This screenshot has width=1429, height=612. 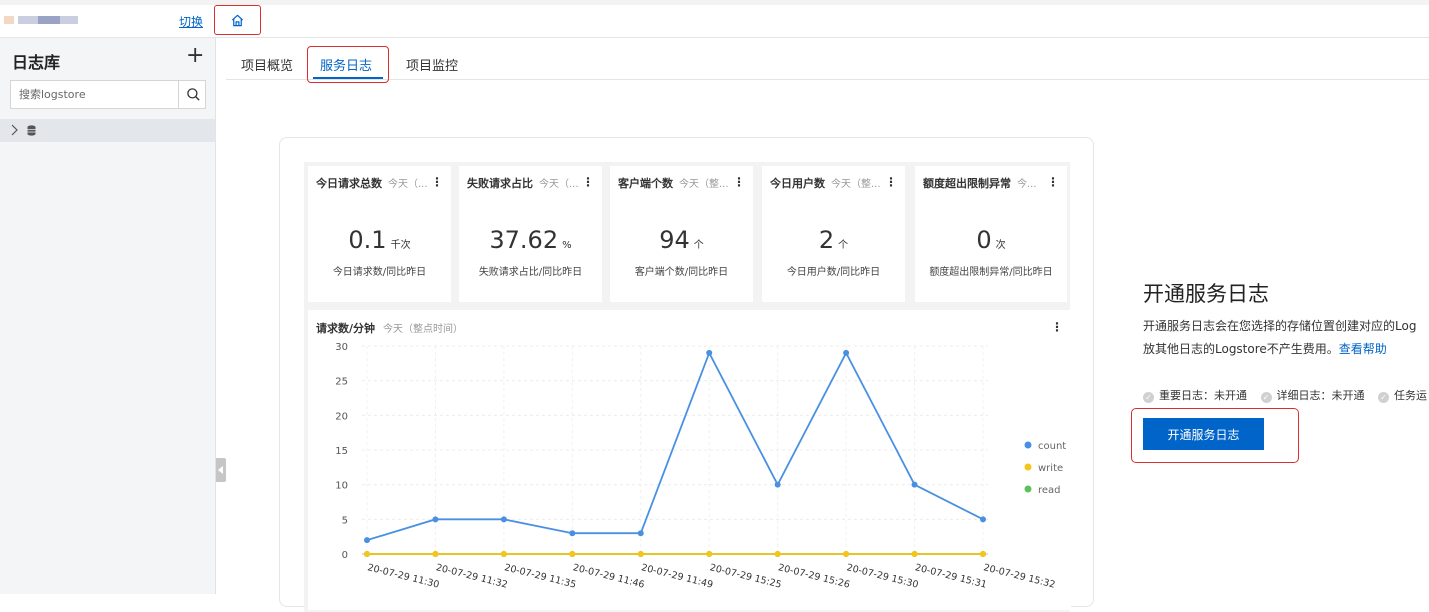 I want to click on sidebar: 日志库 +, so click(x=108, y=316).